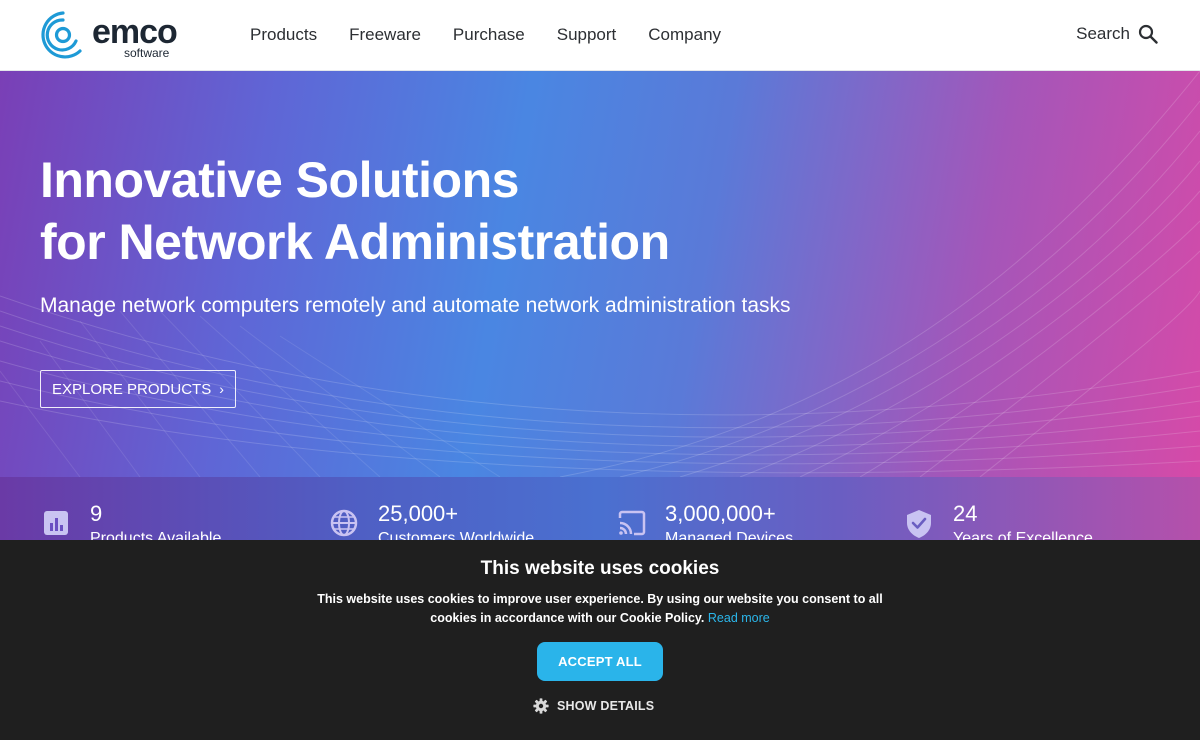  I want to click on show-details-label: SHOW DETAILS, so click(606, 706).